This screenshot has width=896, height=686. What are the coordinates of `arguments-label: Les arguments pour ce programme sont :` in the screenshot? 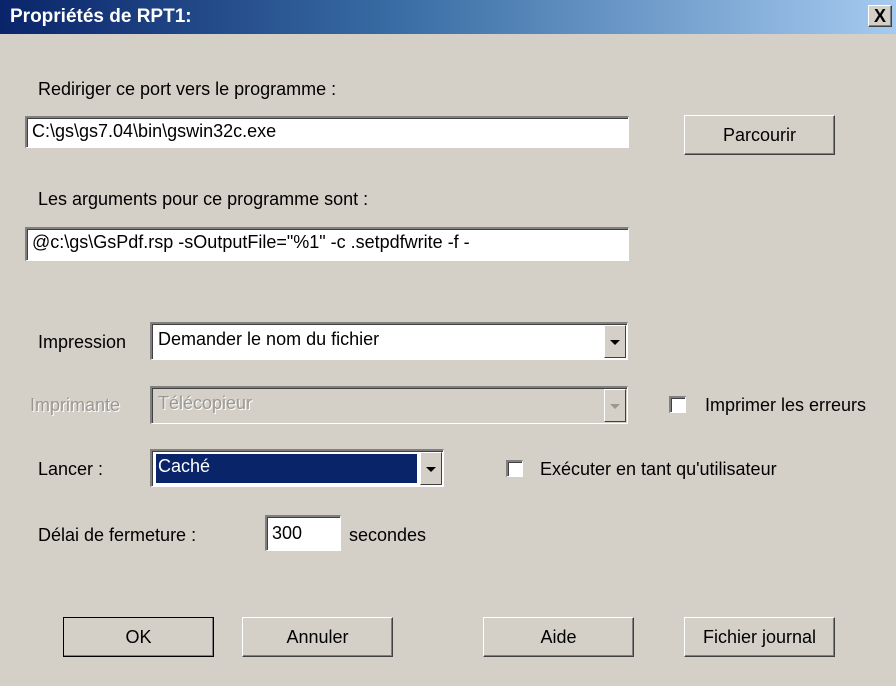 It's located at (203, 199).